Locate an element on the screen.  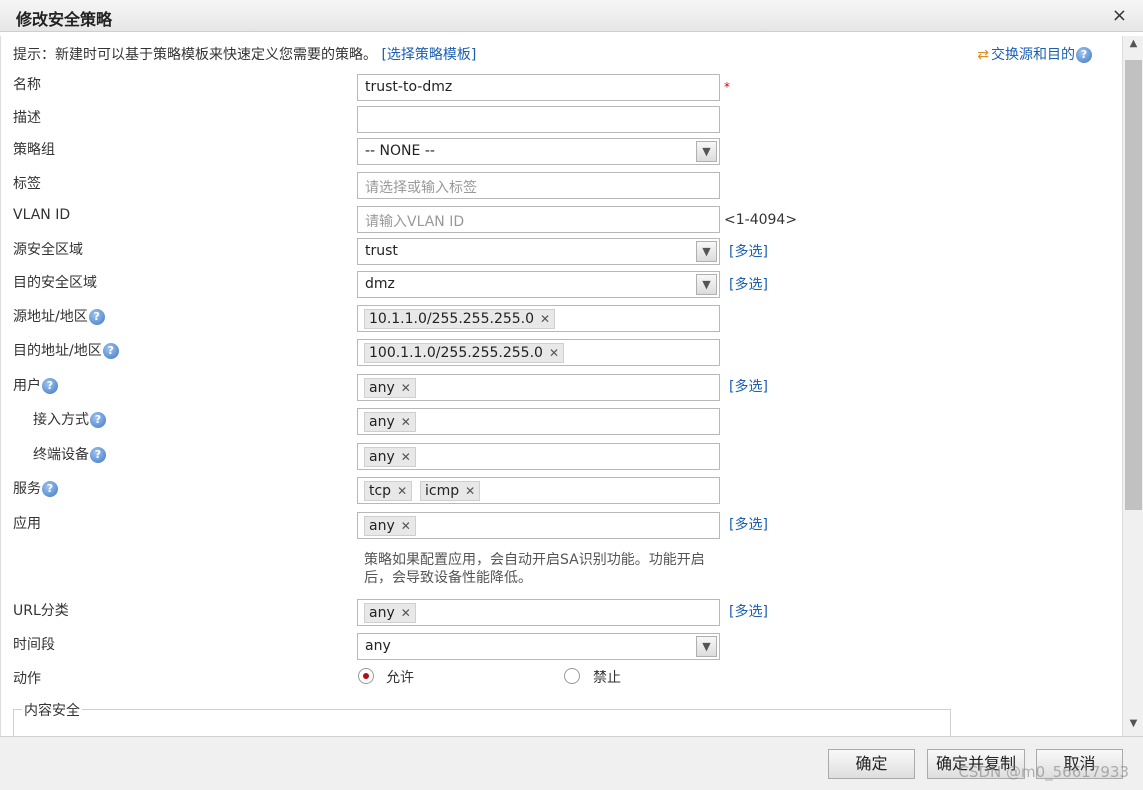
src-addr-field: 10.1.1.0/255.255.255.0 ✕ is located at coordinates (538, 318).